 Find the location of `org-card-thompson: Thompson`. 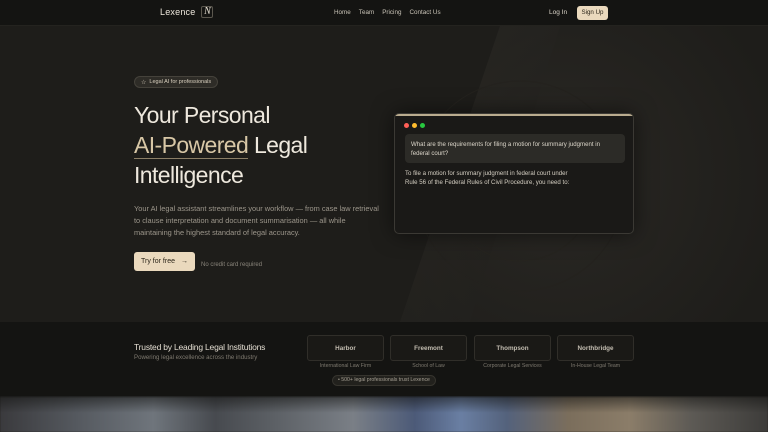

org-card-thompson: Thompson is located at coordinates (512, 348).